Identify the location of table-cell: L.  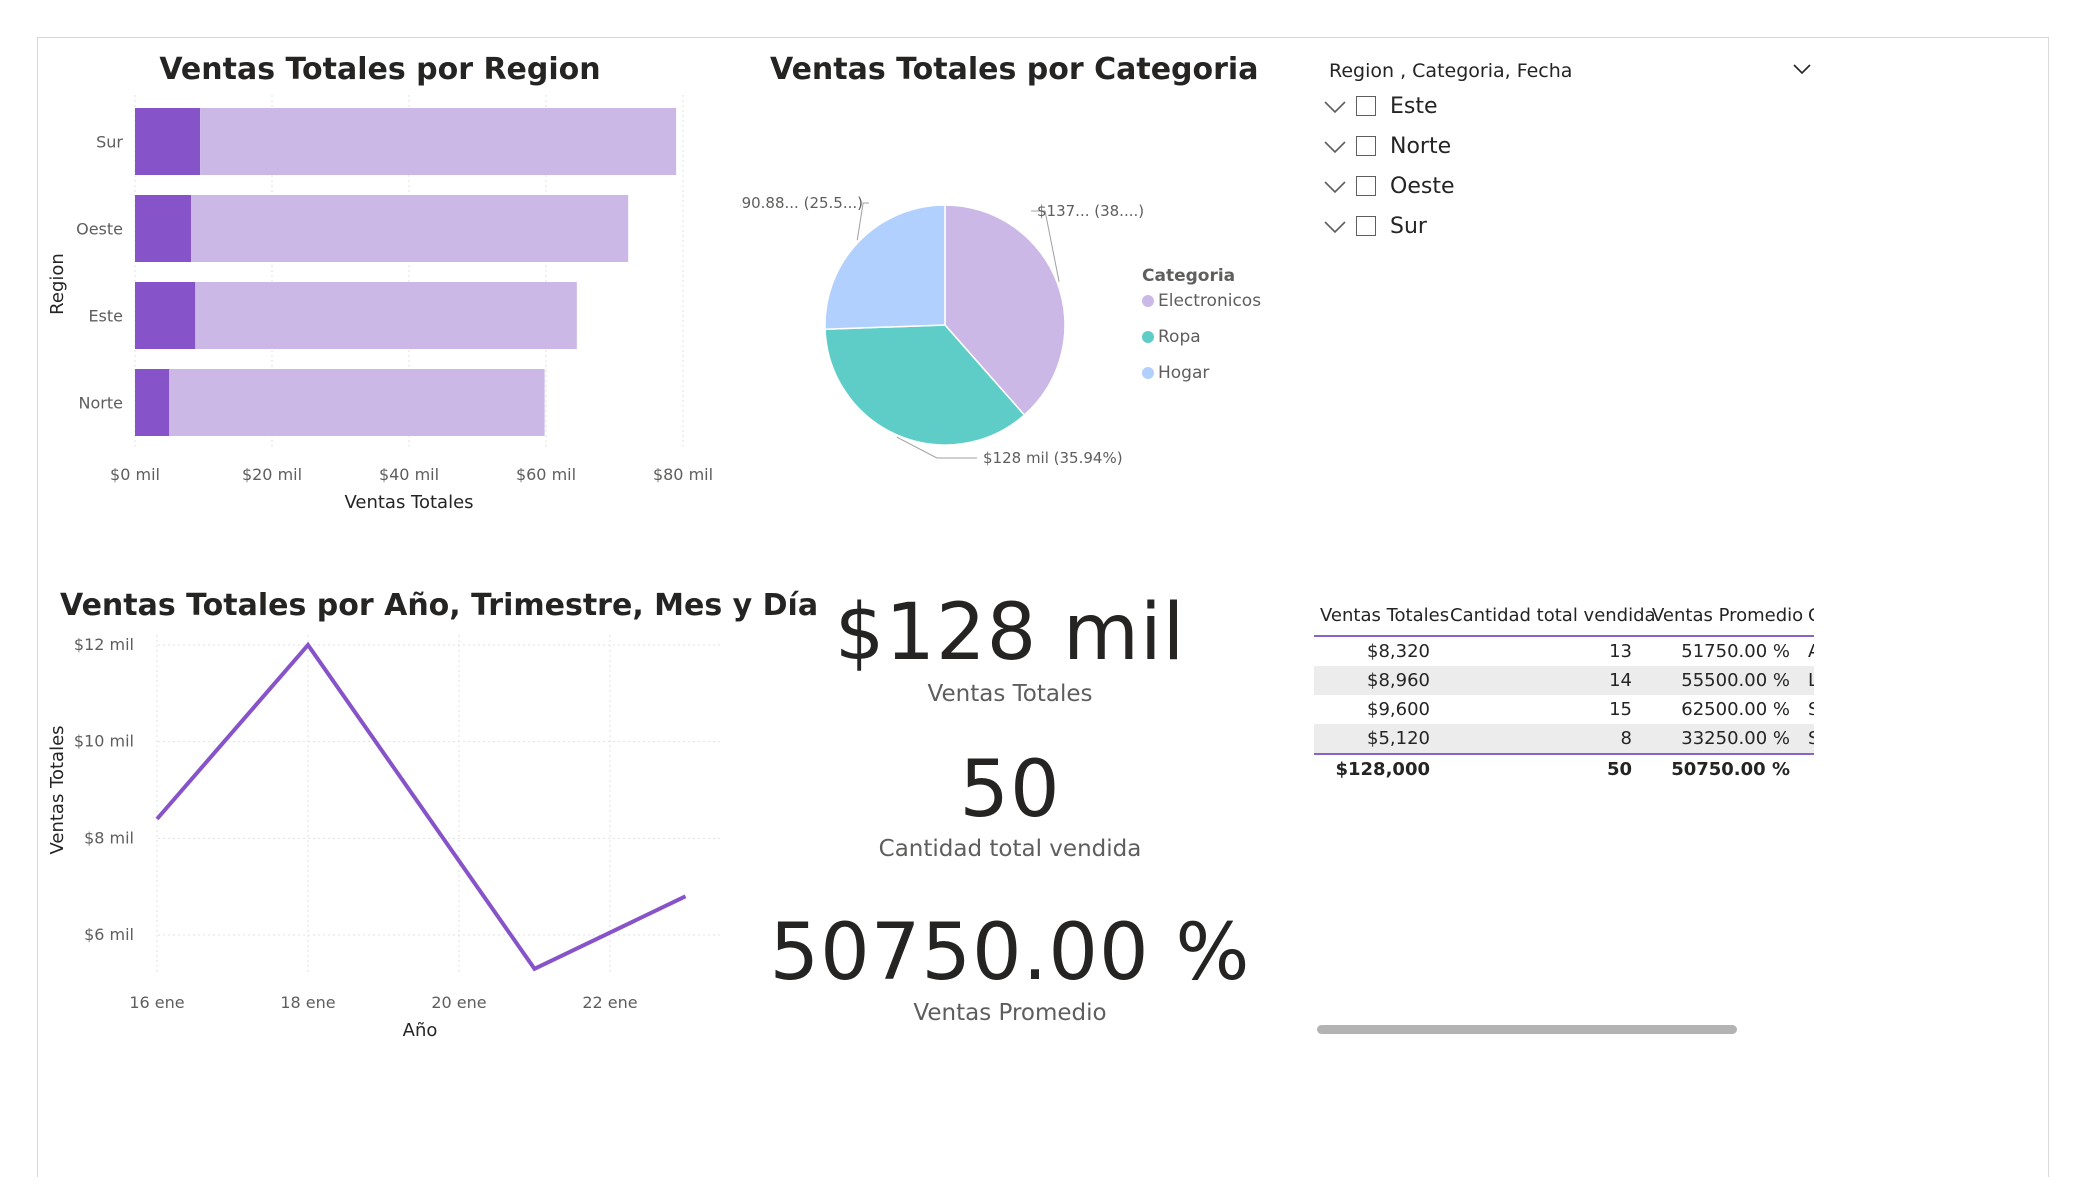
(1811, 680).